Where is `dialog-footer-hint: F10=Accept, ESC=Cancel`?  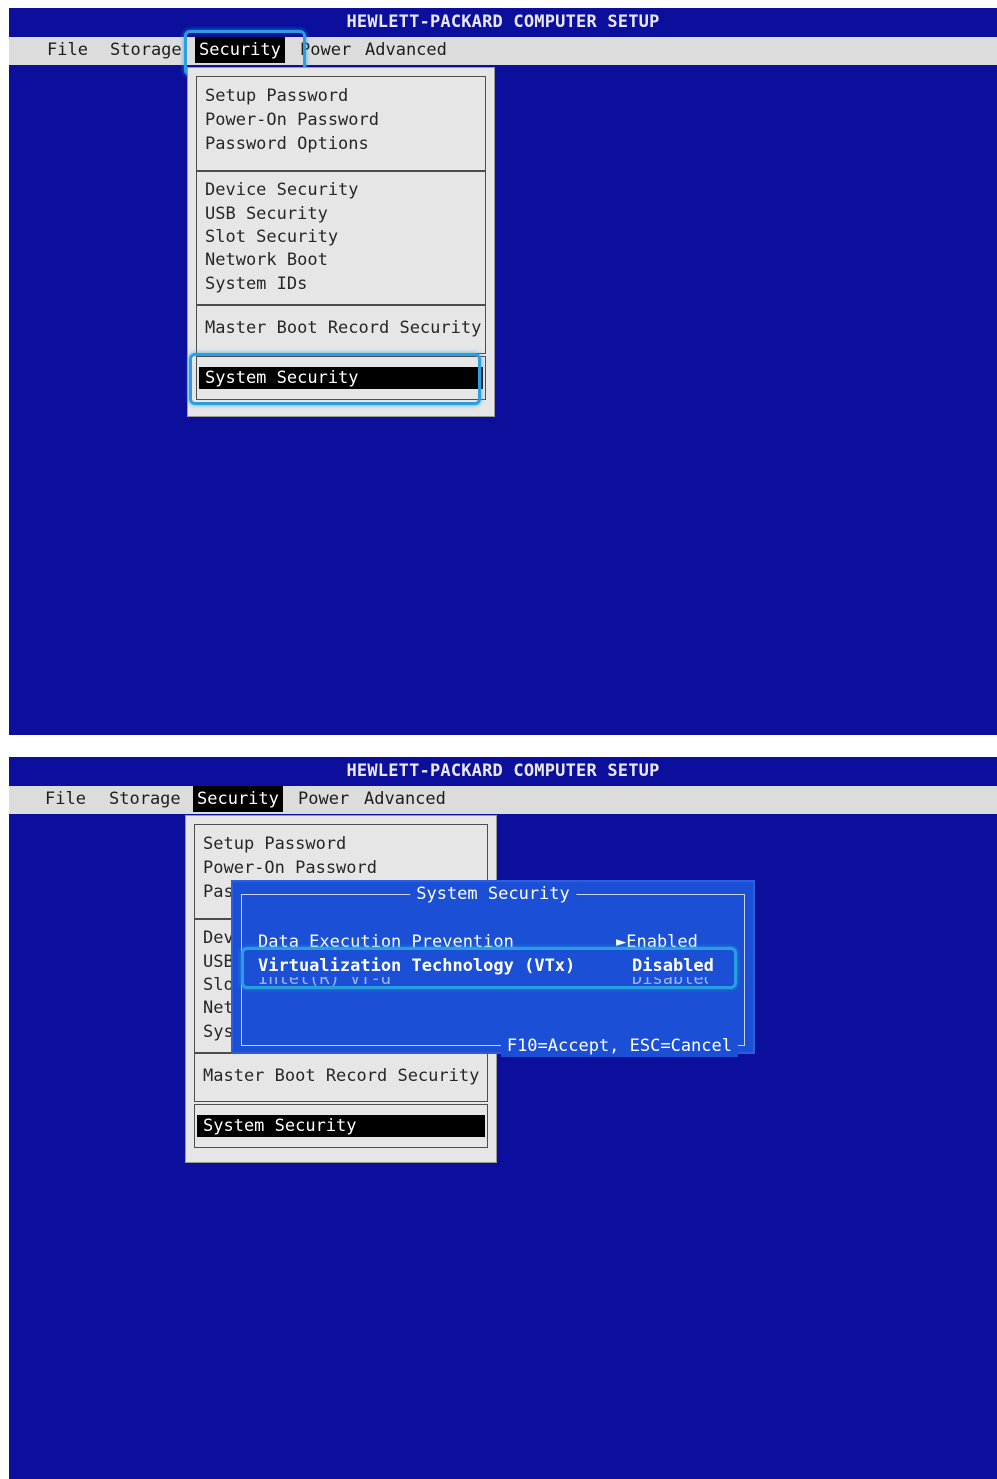
dialog-footer-hint: F10=Accept, ESC=Cancel is located at coordinates (619, 1046).